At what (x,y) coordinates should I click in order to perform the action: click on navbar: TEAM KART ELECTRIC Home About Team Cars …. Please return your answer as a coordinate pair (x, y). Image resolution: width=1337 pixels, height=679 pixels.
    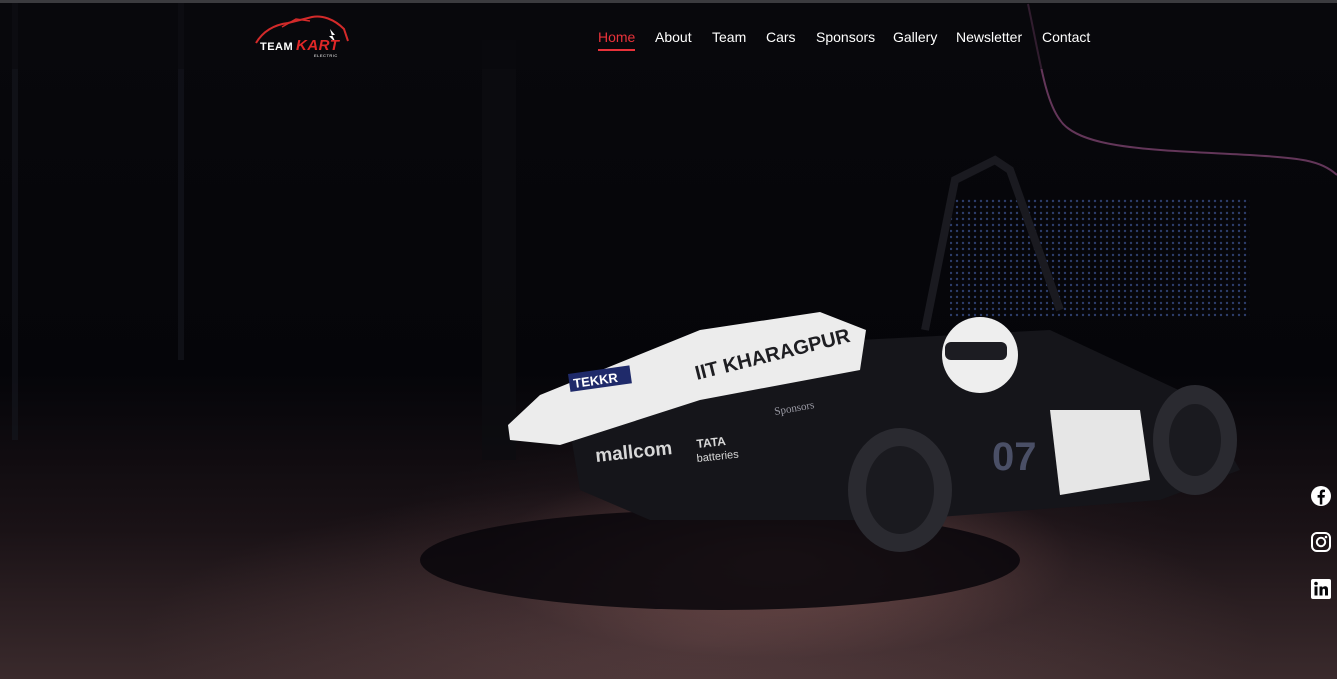
    Looking at the image, I should click on (668, 36).